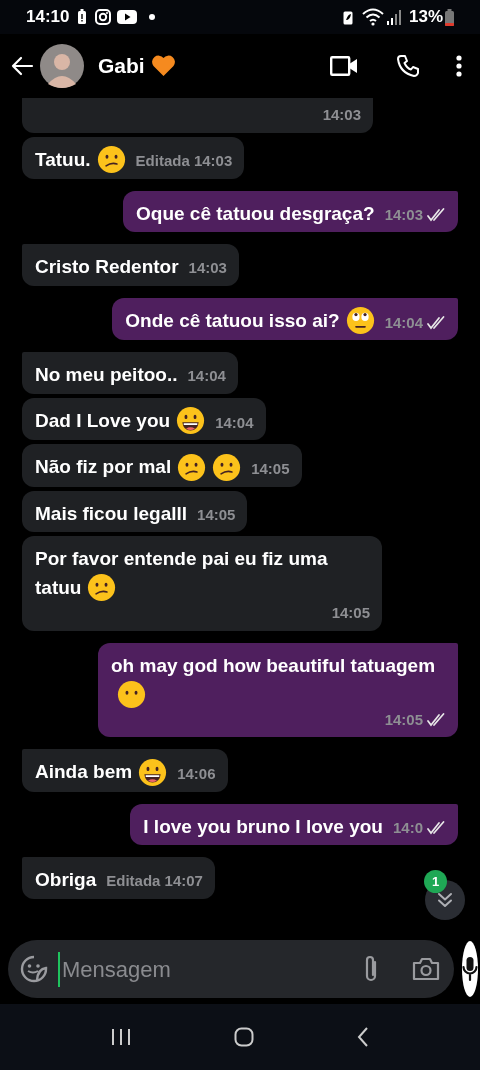 The image size is (480, 1070). What do you see at coordinates (121, 66) in the screenshot?
I see `contact-name: Gabi` at bounding box center [121, 66].